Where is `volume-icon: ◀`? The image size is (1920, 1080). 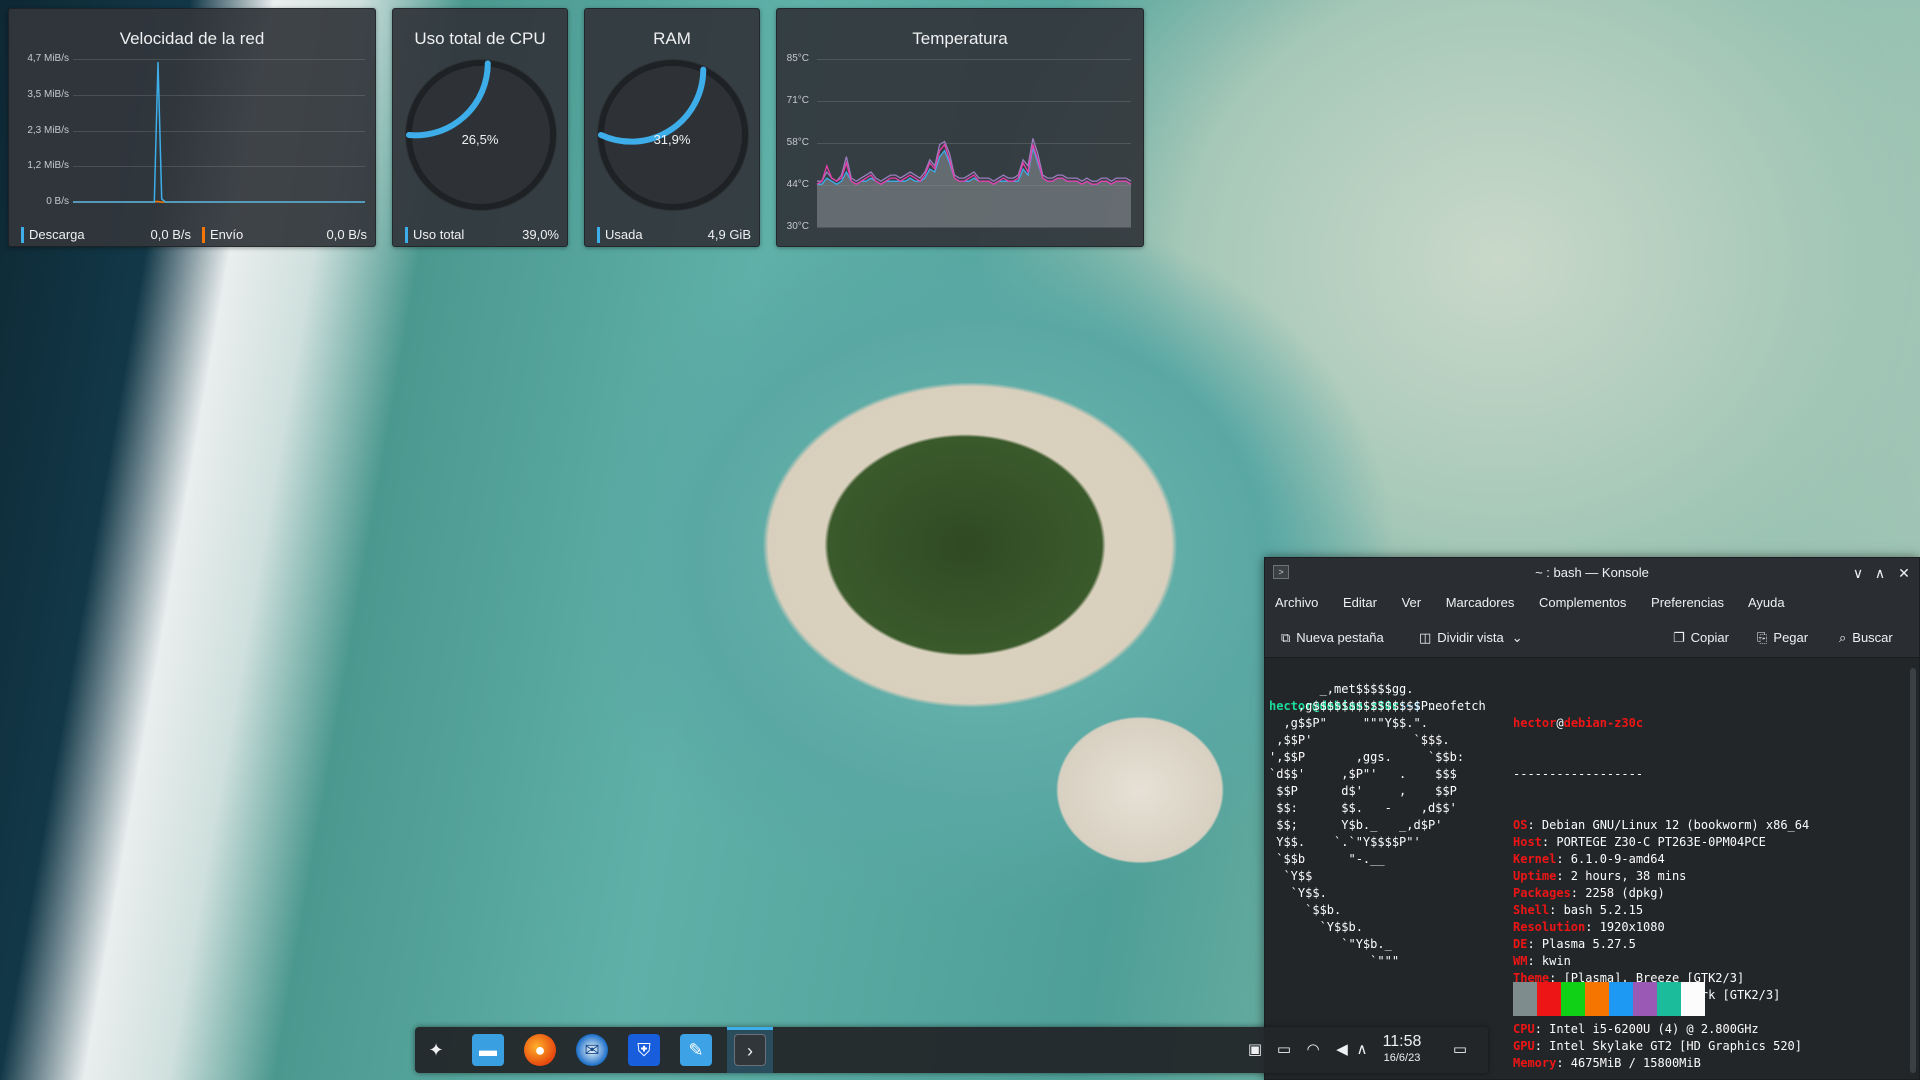
volume-icon: ◀ is located at coordinates (1342, 1050).